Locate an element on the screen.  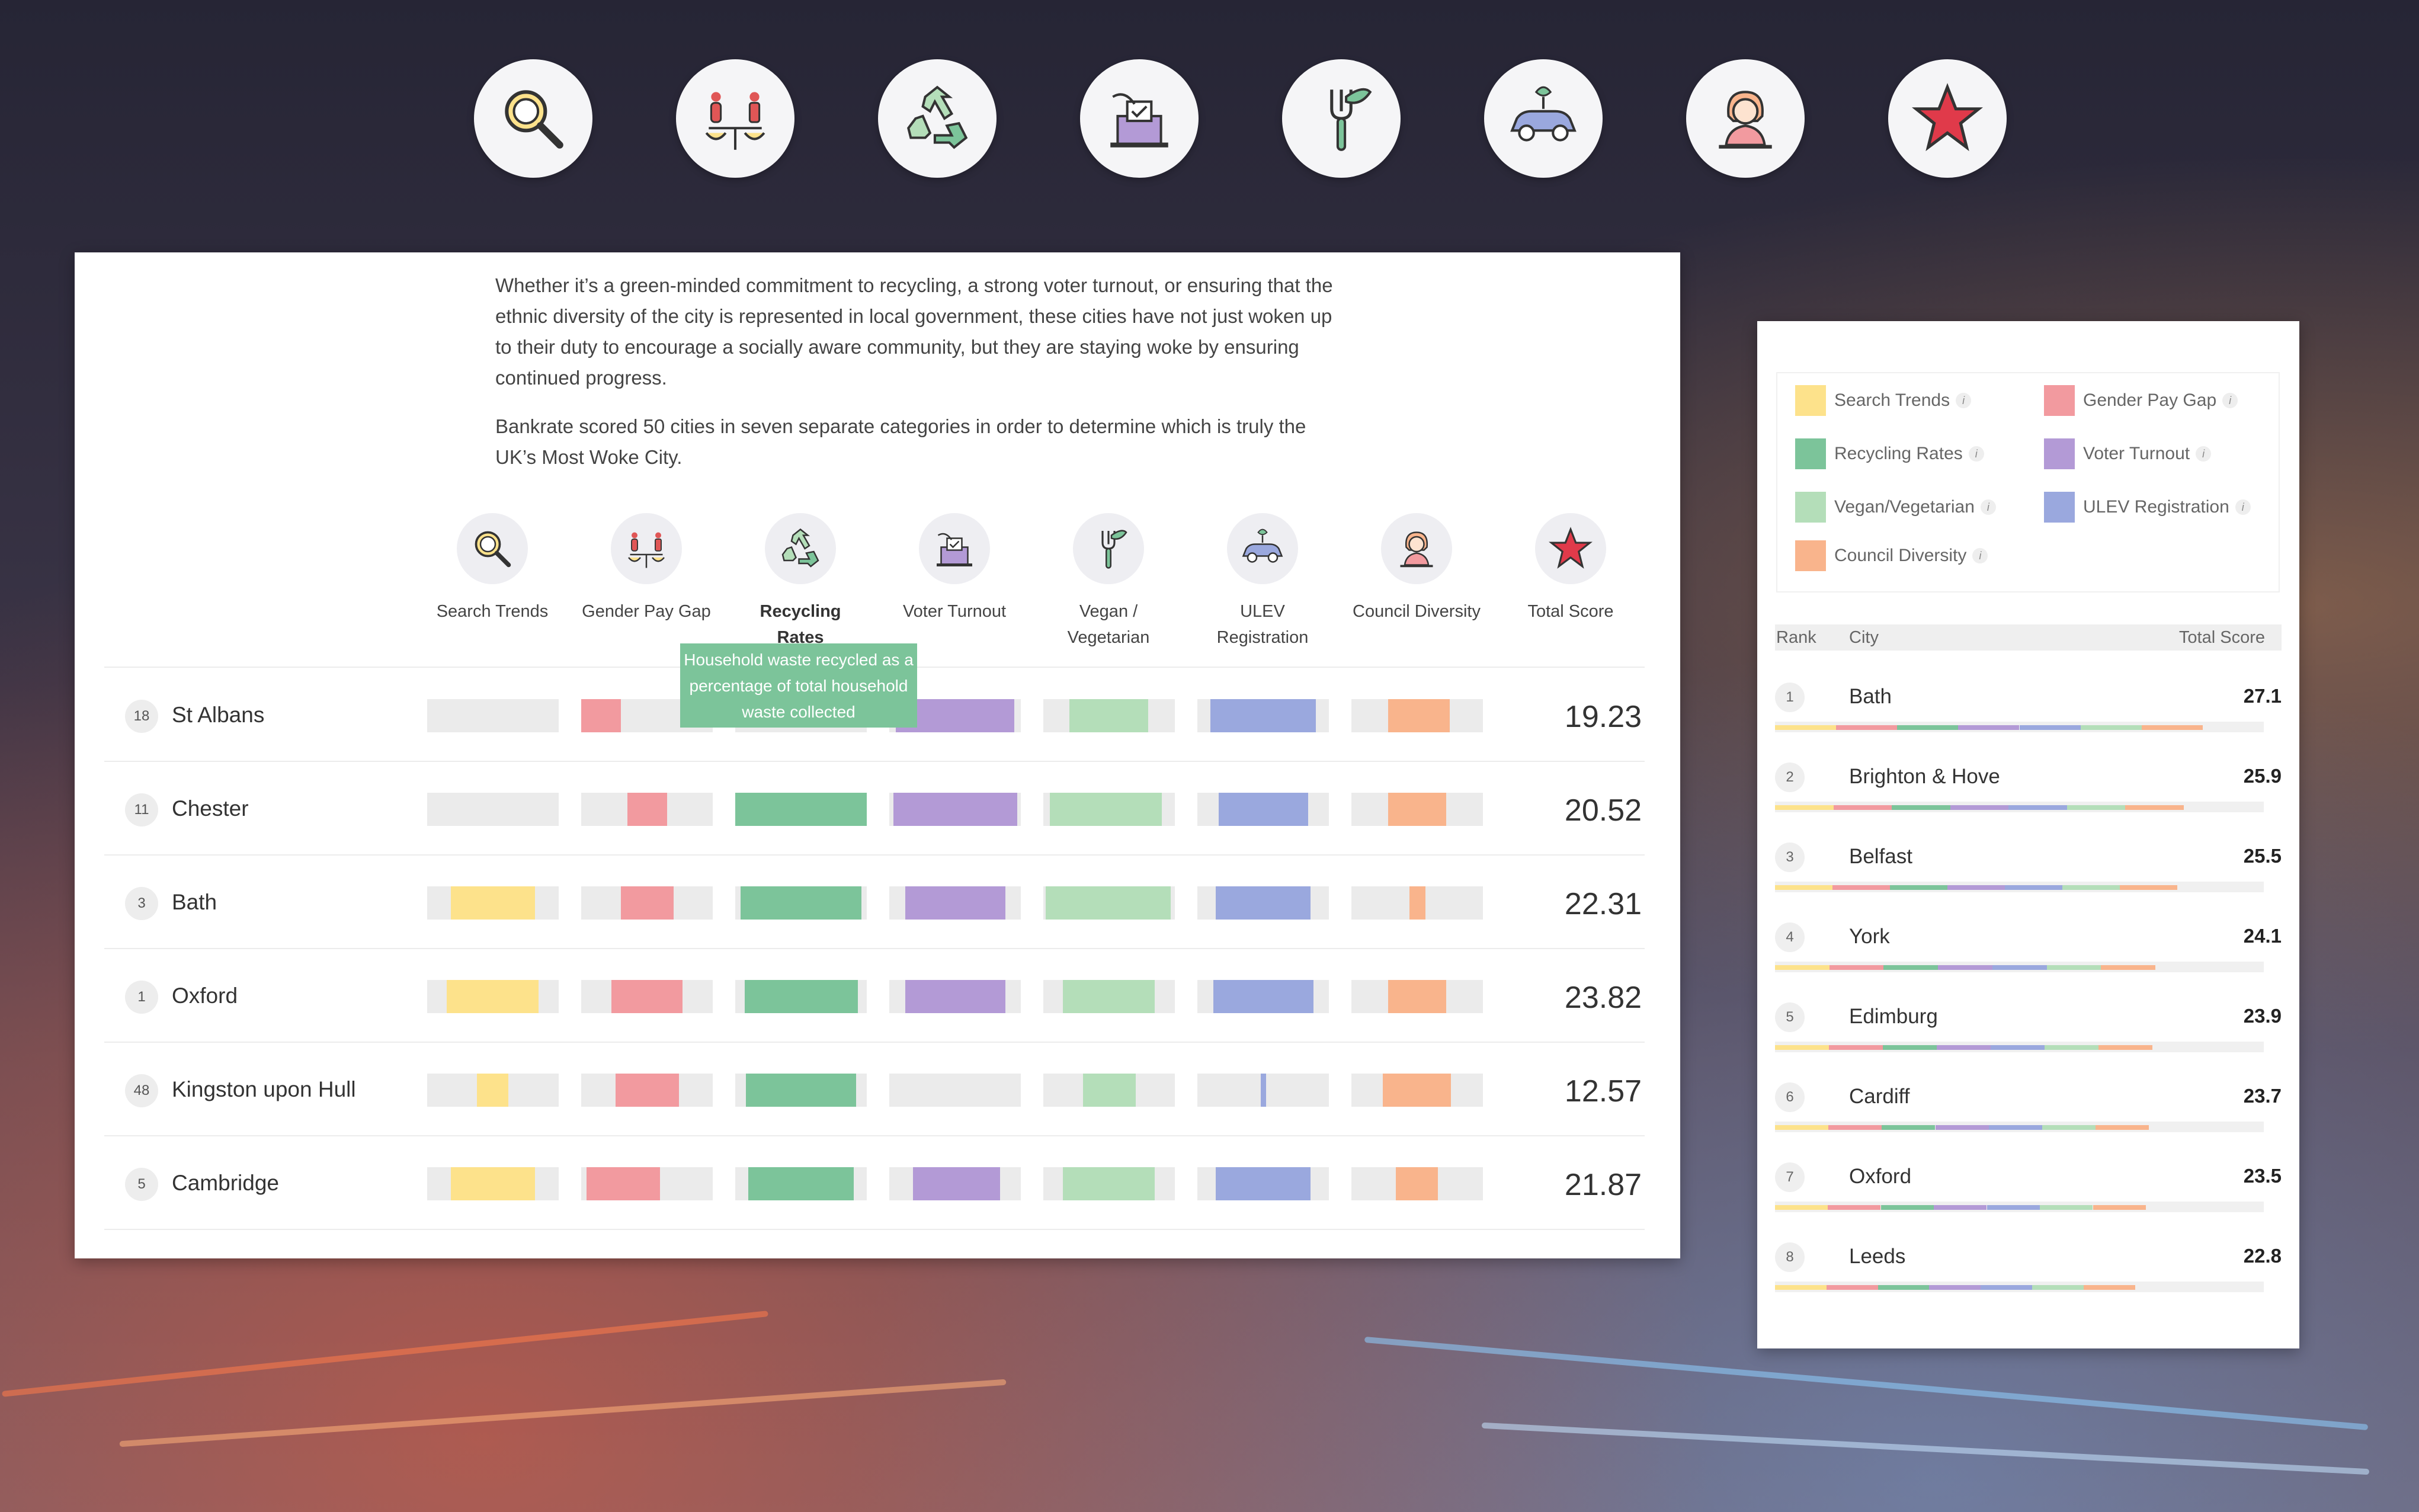
column-header-total-score: Total Score is located at coordinates (1570, 568).